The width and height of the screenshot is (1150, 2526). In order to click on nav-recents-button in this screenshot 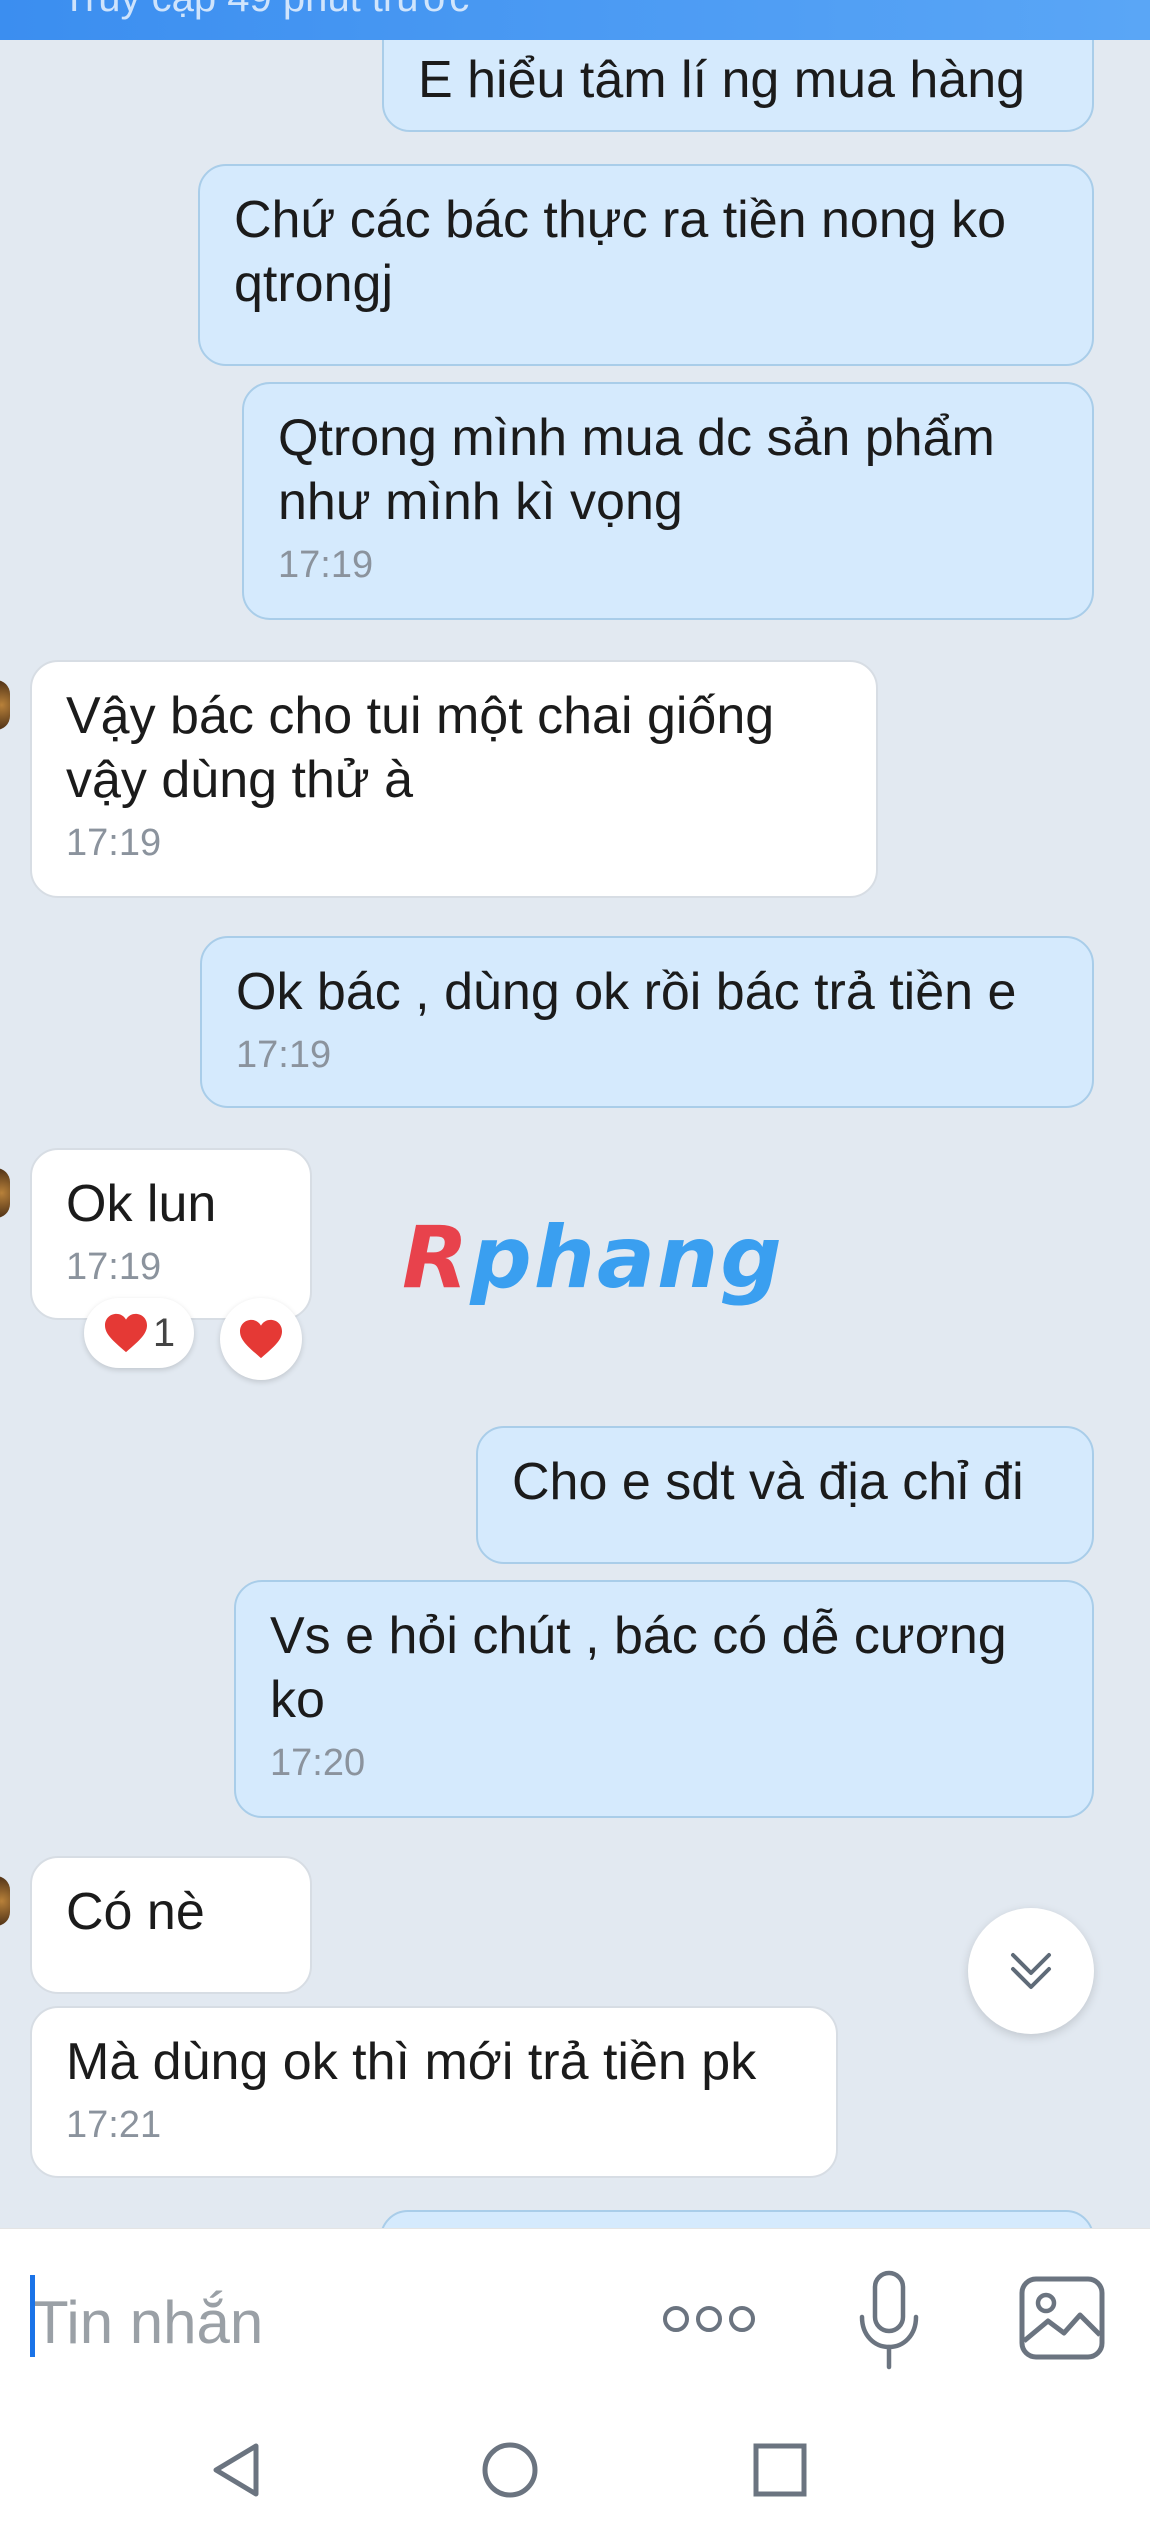, I will do `click(780, 2472)`.